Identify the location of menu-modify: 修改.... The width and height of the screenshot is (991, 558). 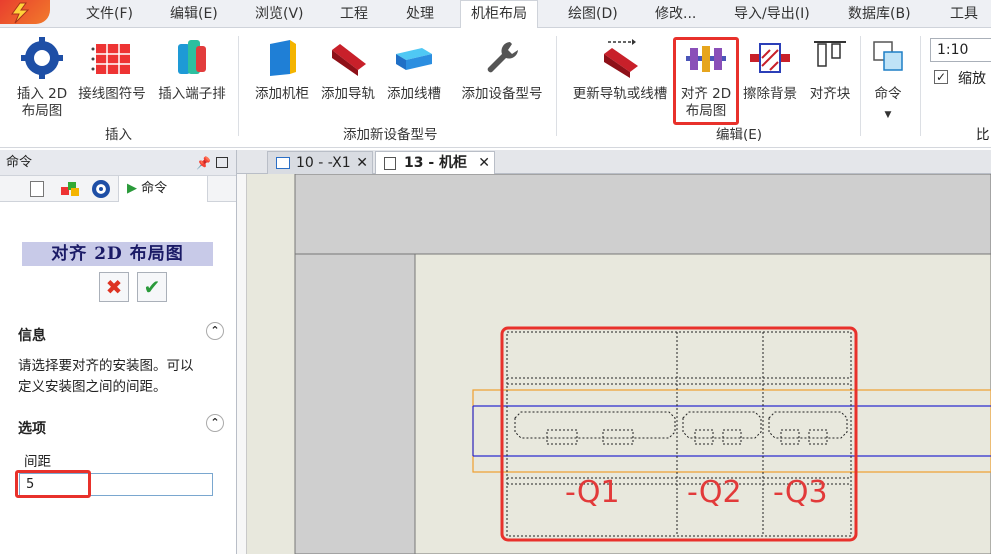
(675, 14).